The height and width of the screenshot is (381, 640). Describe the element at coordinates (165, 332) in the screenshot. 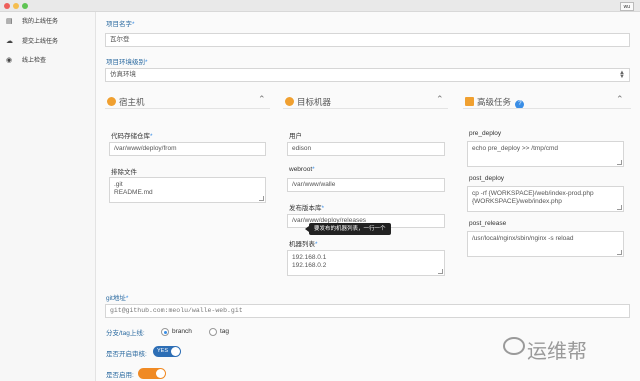

I see `branch-radio` at that location.